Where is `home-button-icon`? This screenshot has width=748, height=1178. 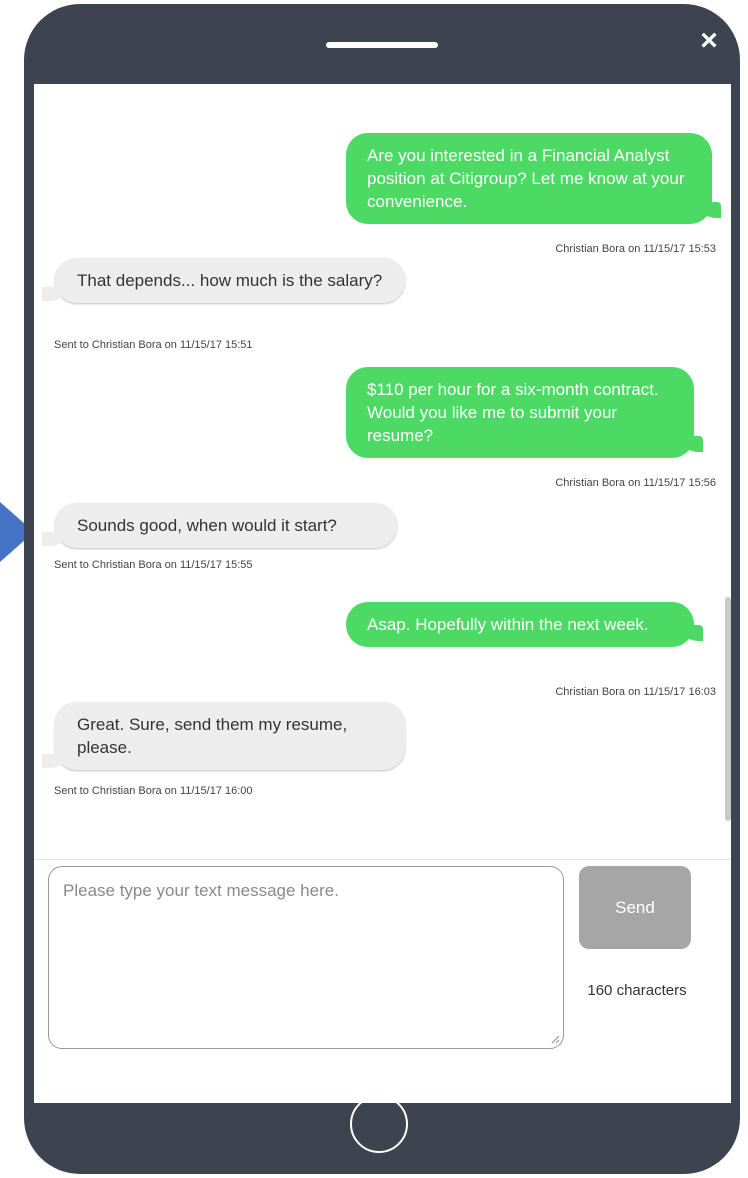 home-button-icon is located at coordinates (379, 1124).